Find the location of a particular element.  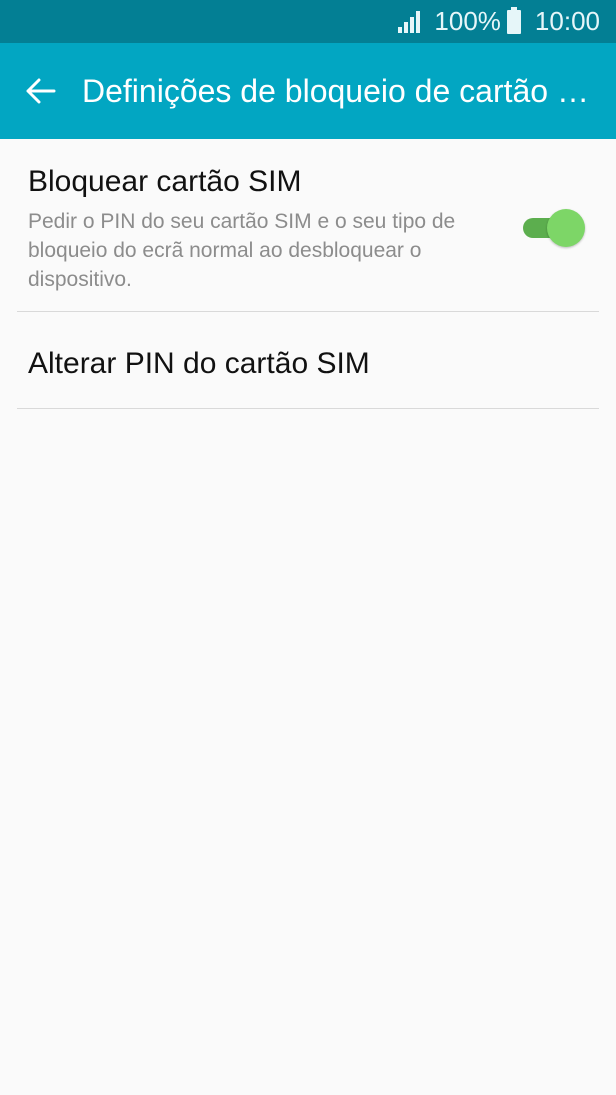

lock-sim-card-toggle is located at coordinates (553, 228).